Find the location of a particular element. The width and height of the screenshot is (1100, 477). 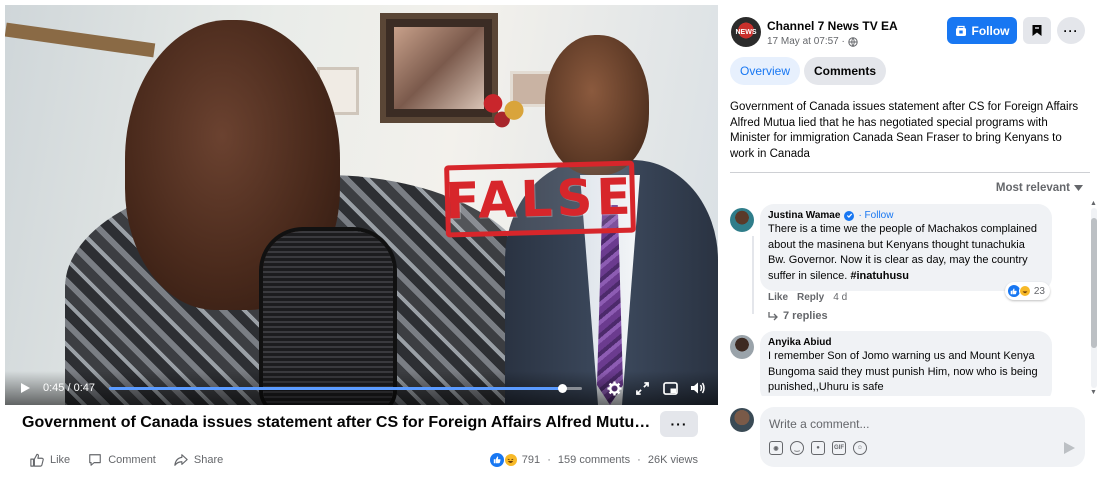

duration: 0:47 is located at coordinates (84, 388).